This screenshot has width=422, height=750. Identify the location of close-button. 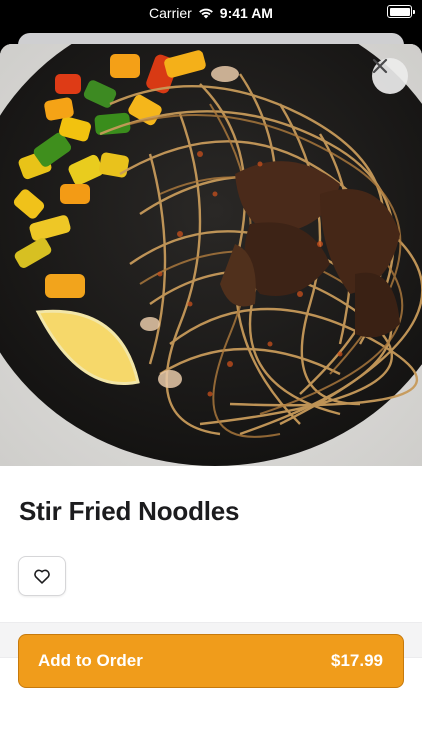
(390, 76).